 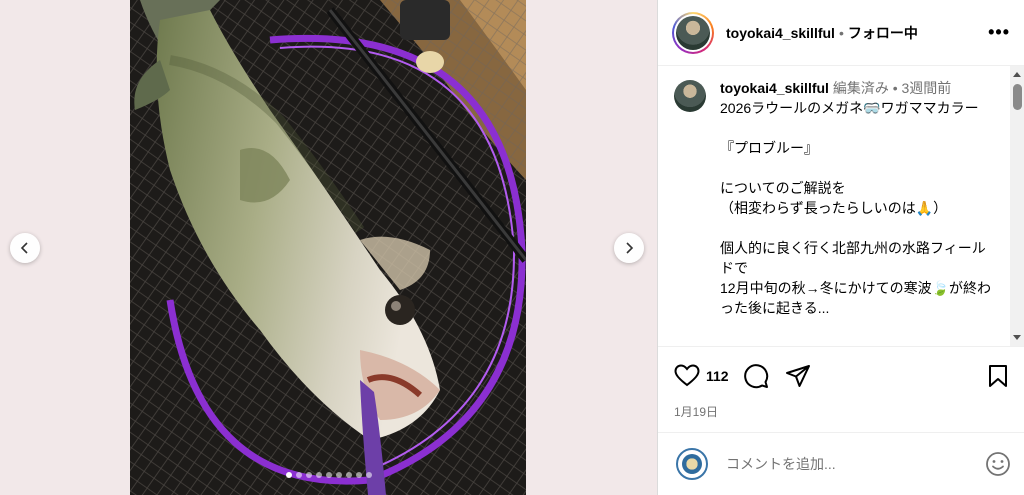 I want to click on caption-line-3: 『プロブルー』, so click(x=769, y=148).